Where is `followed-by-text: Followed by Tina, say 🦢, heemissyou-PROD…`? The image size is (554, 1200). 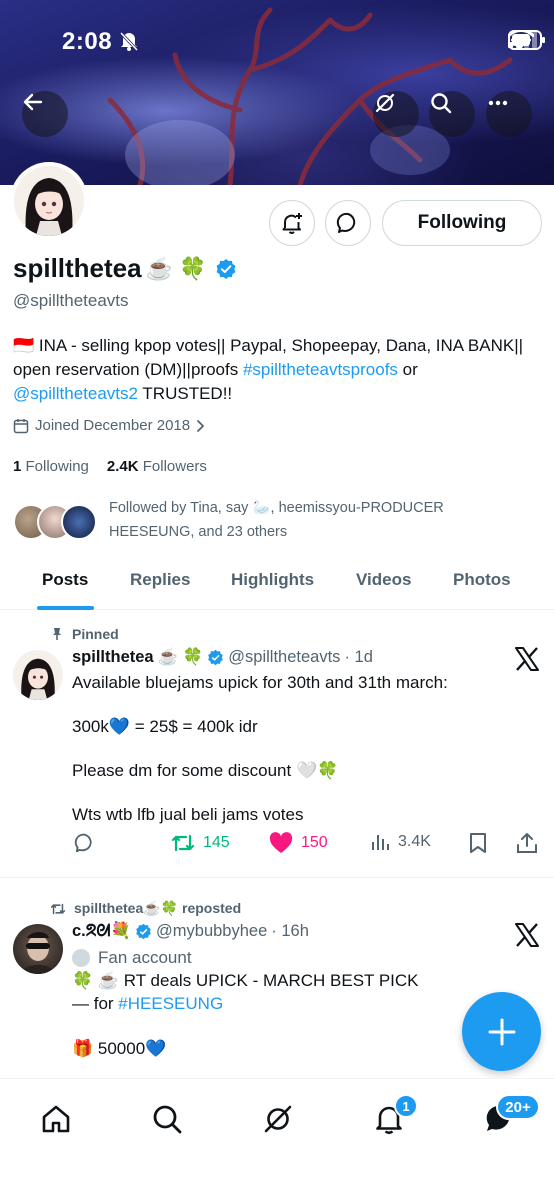
followed-by-text: Followed by Tina, say 🦢, heemissyou-PROD… is located at coordinates (276, 520).